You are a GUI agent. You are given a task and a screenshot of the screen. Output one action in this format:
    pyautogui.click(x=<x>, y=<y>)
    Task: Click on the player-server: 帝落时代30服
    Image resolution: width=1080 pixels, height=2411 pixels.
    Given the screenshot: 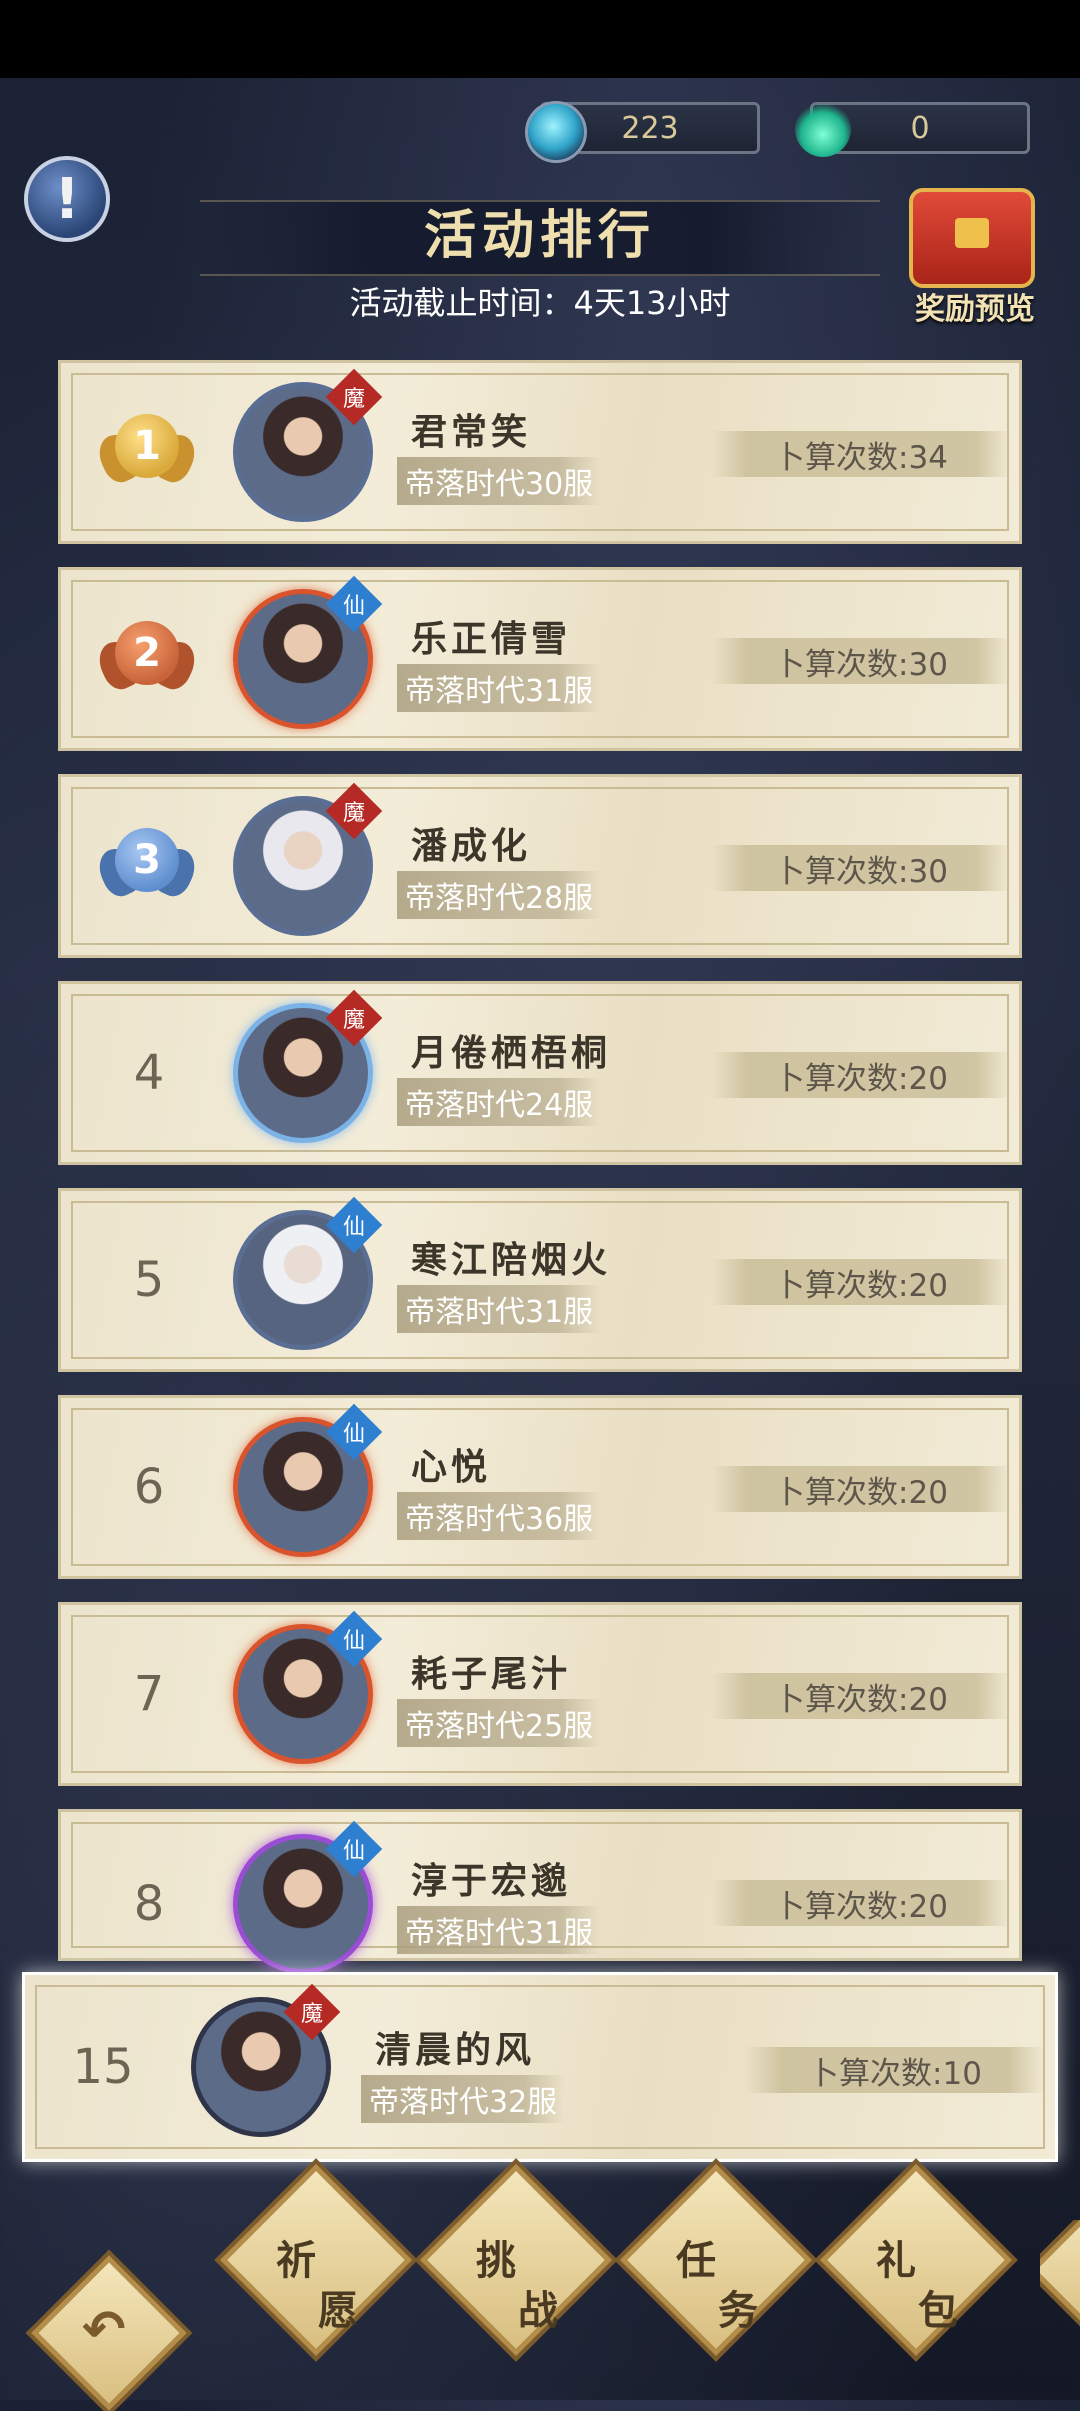 What is the action you would take?
    pyautogui.click(x=499, y=481)
    